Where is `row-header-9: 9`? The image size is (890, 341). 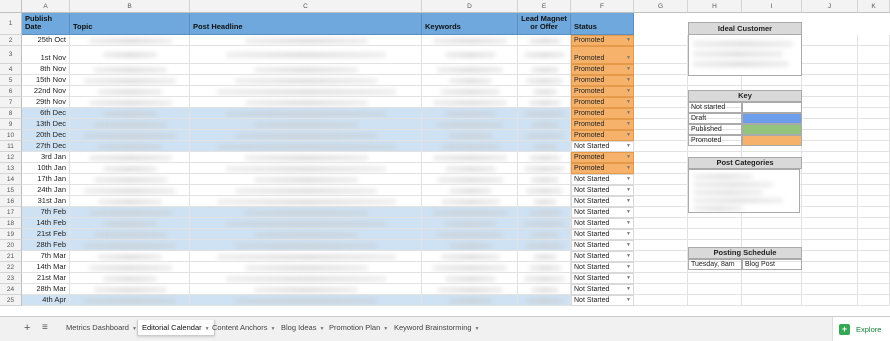 row-header-9: 9 is located at coordinates (11, 124).